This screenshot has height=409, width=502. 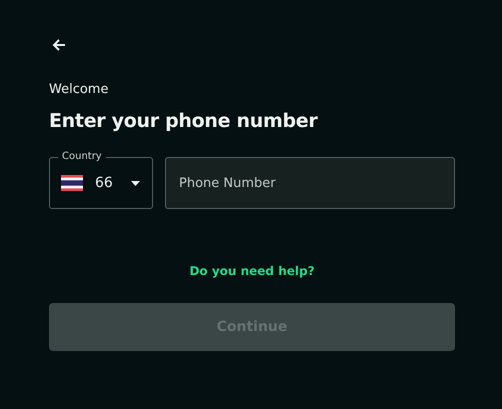 I want to click on caret-icon, so click(x=135, y=183).